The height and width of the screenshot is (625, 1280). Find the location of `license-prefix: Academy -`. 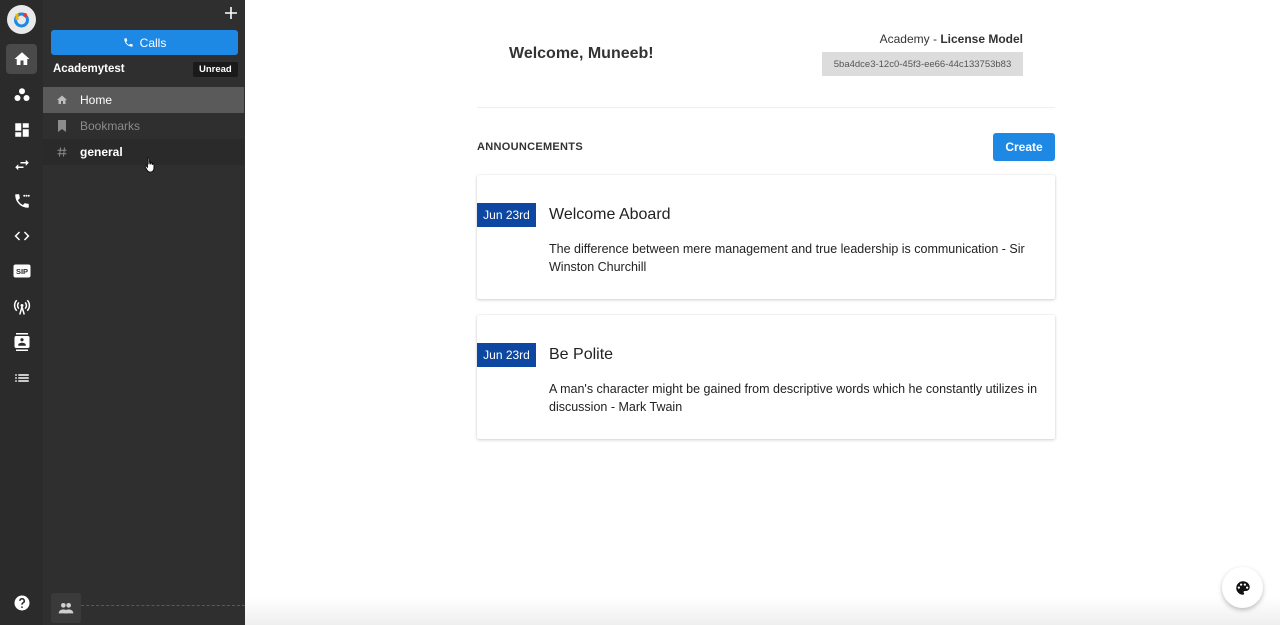

license-prefix: Academy - is located at coordinates (910, 39).